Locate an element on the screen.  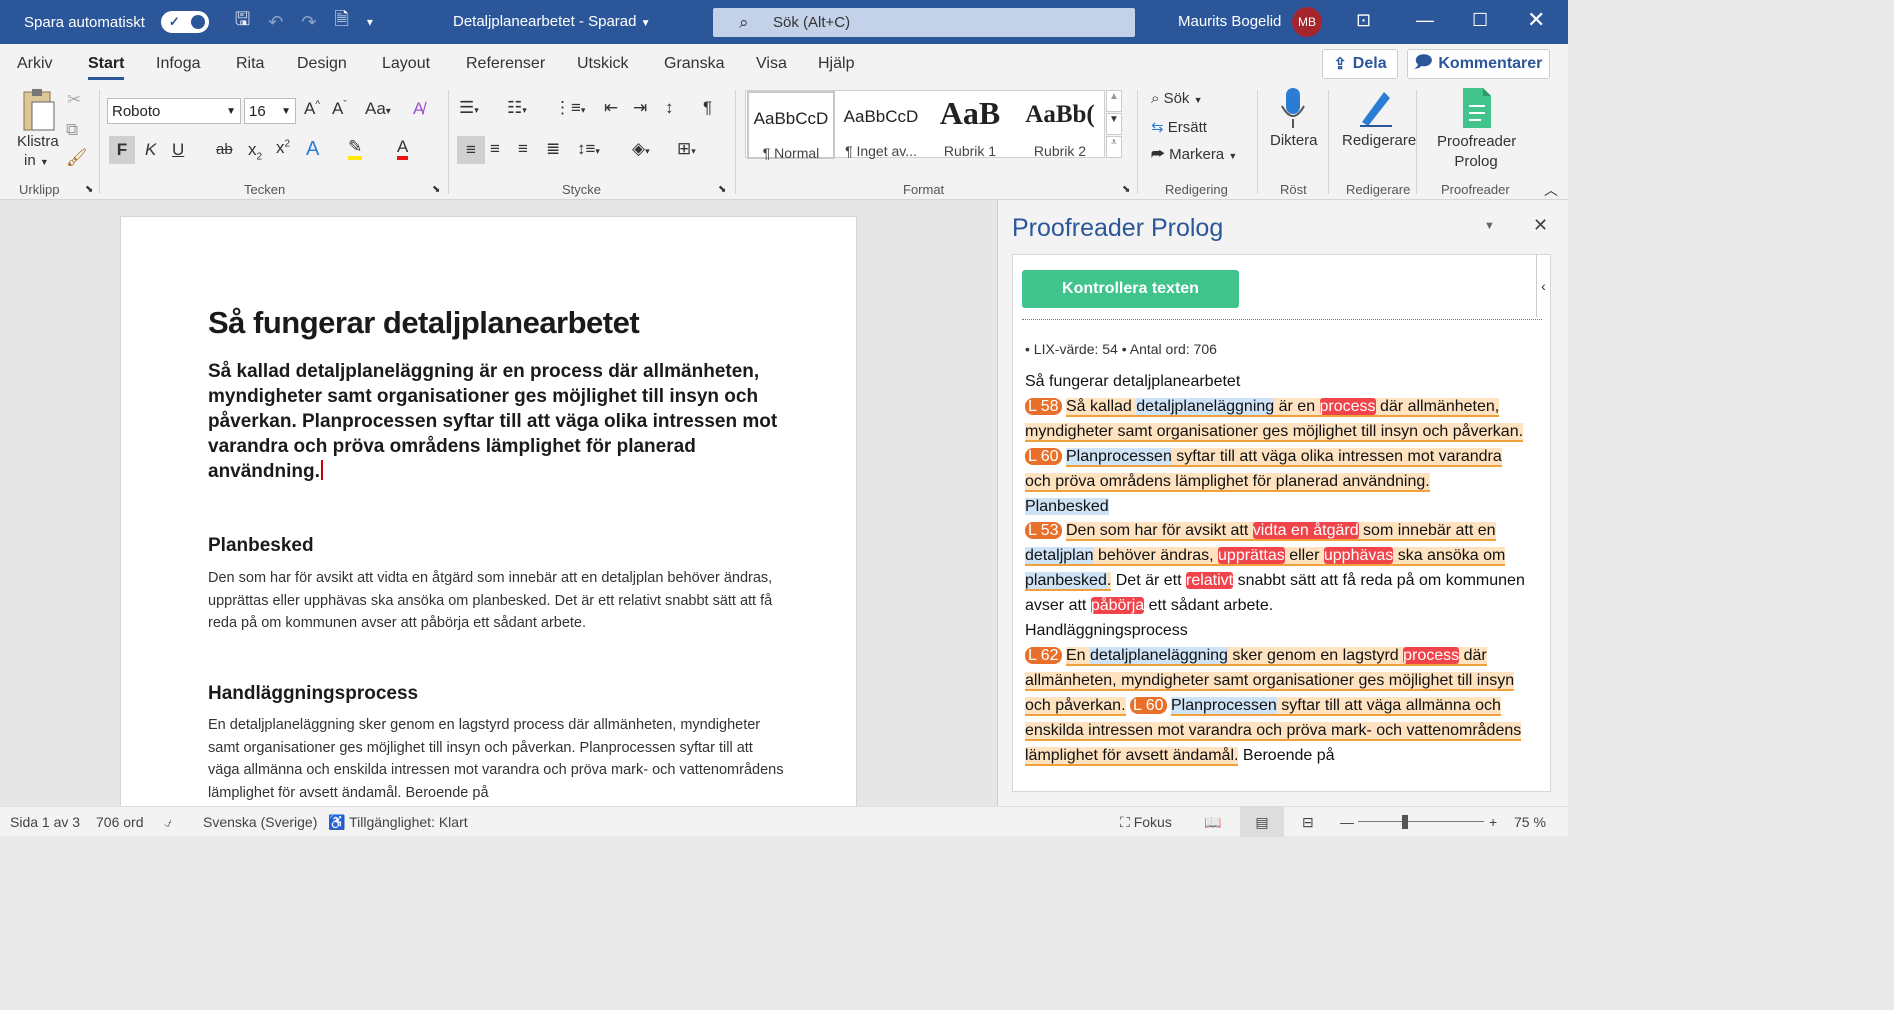
numbering-icon: ☷▾ is located at coordinates (517, 108).